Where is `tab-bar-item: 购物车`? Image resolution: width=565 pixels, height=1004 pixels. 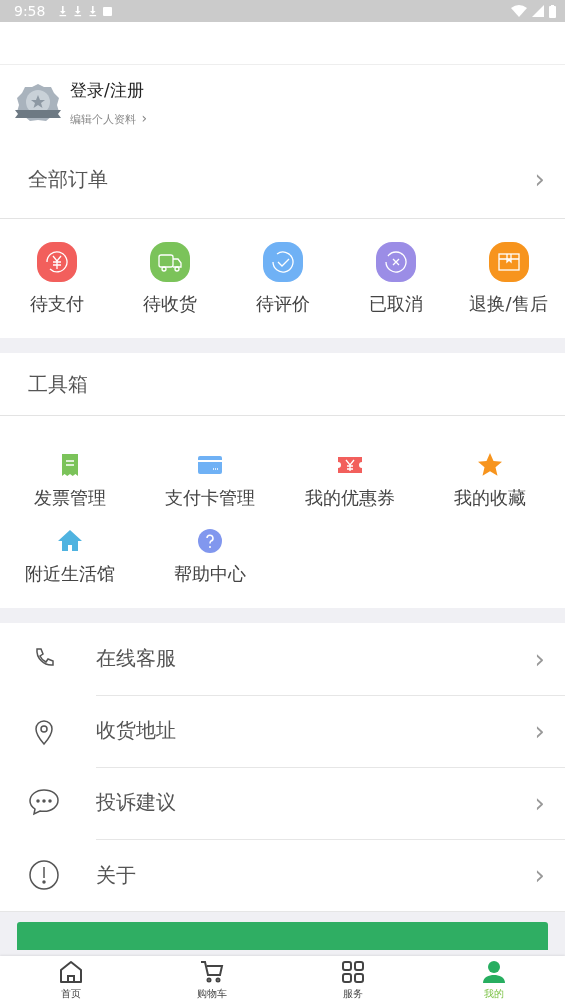 tab-bar-item: 购物车 is located at coordinates (212, 980).